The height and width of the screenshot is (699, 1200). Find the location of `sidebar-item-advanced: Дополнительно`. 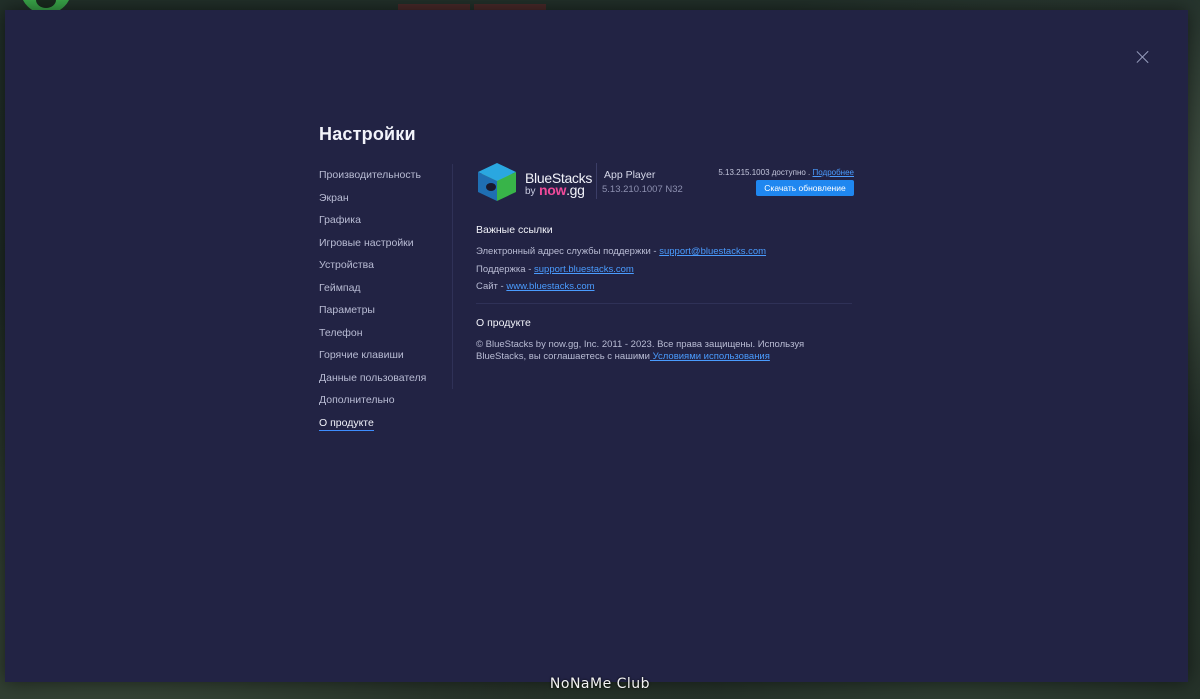

sidebar-item-advanced: Дополнительно is located at coordinates (389, 402).